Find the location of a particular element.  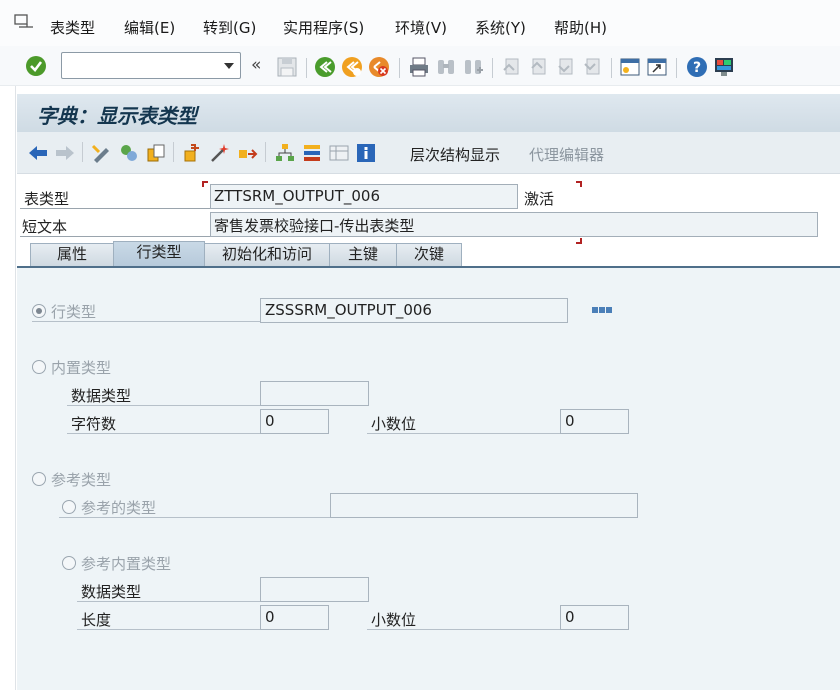

print-icon is located at coordinates (419, 67).